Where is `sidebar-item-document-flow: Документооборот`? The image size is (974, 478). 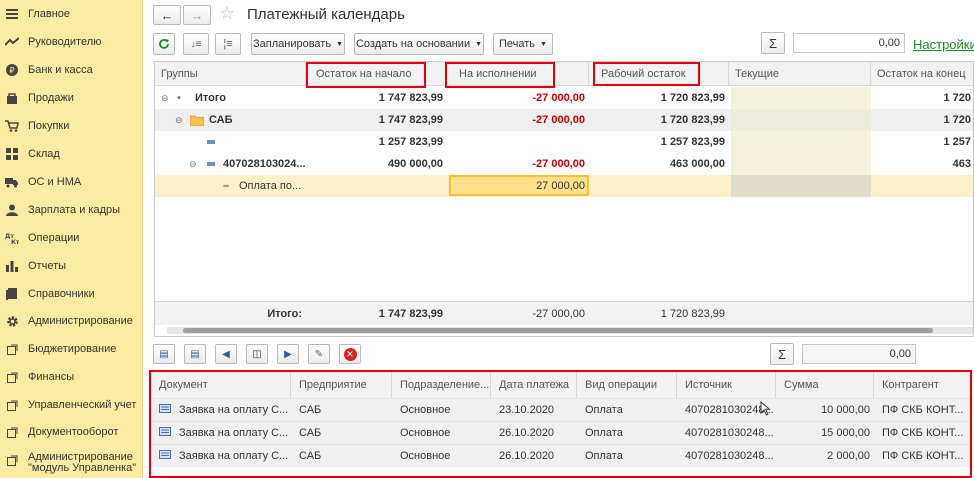 sidebar-item-document-flow: Документооборот is located at coordinates (71, 432).